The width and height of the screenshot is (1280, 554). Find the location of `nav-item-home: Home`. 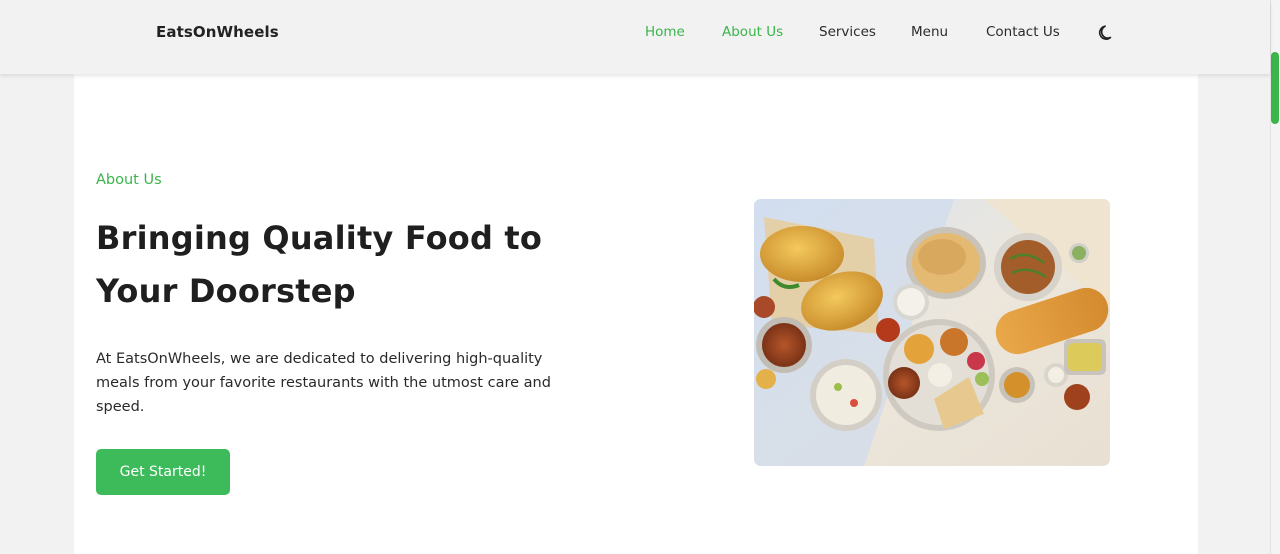

nav-item-home: Home is located at coordinates (665, 32).